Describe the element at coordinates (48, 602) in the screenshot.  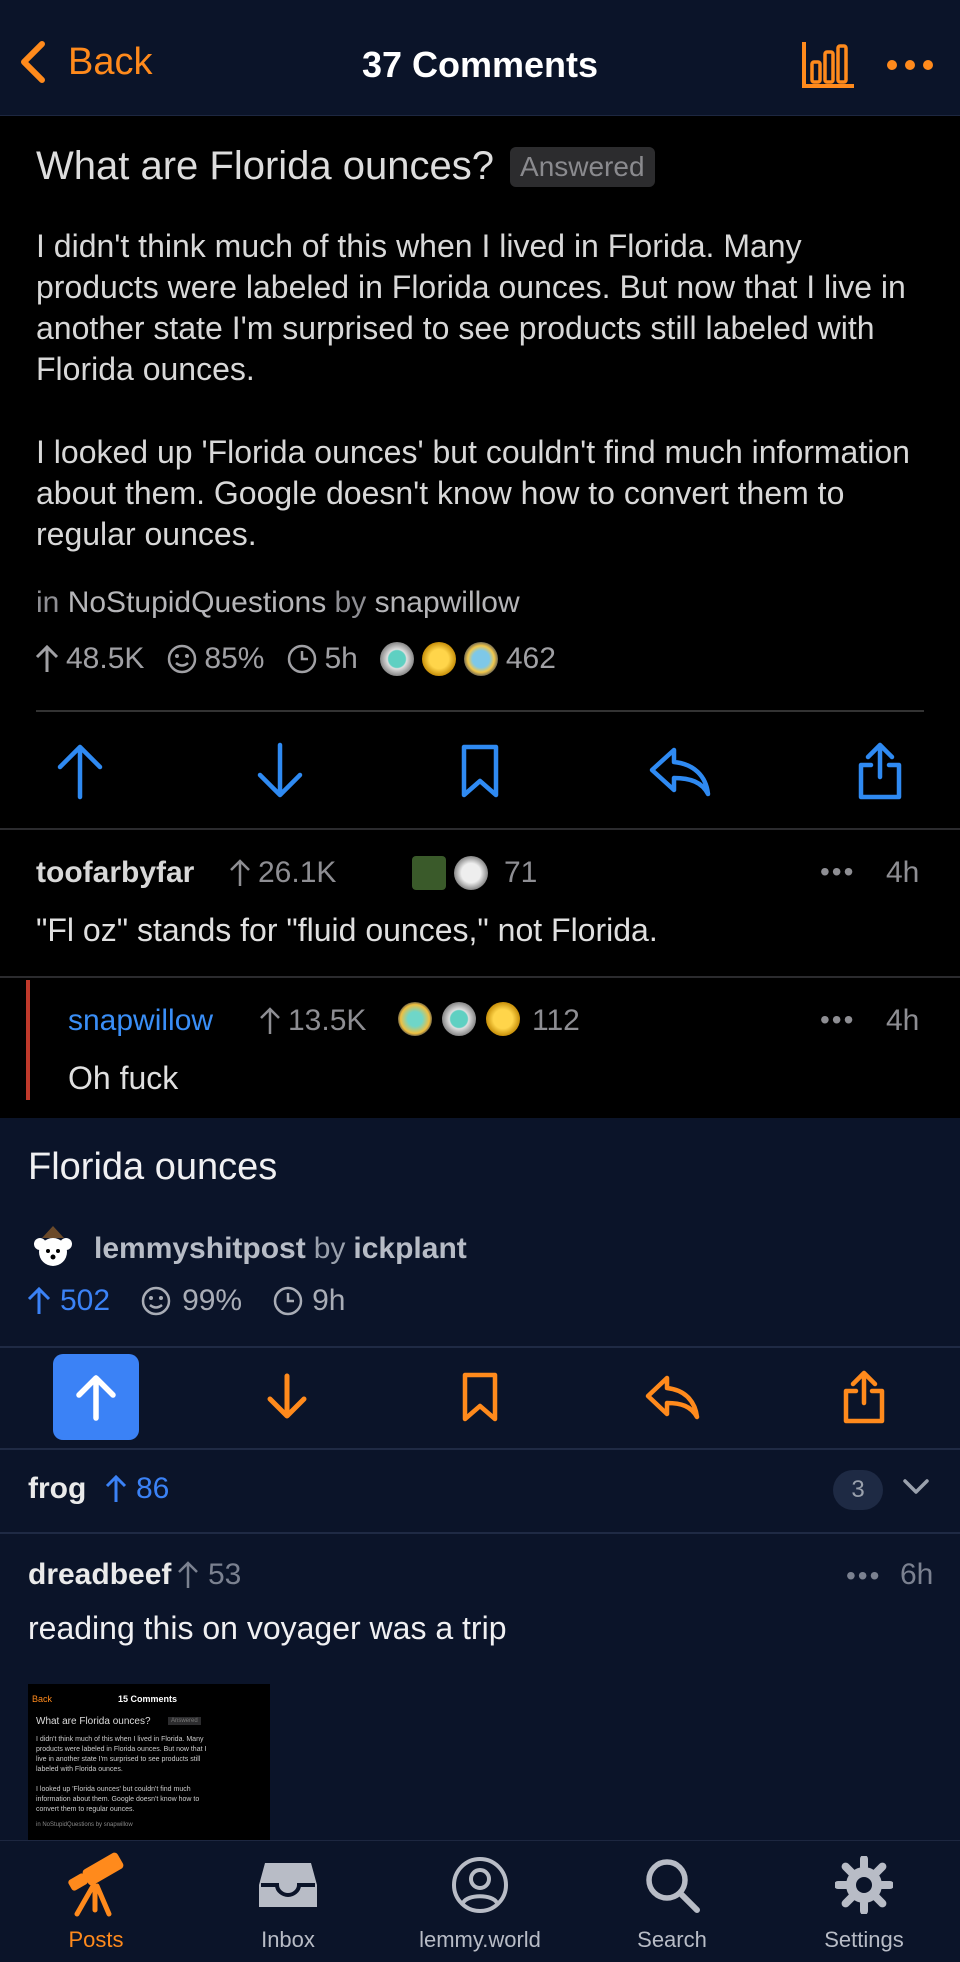
I see `meta-in: in` at that location.